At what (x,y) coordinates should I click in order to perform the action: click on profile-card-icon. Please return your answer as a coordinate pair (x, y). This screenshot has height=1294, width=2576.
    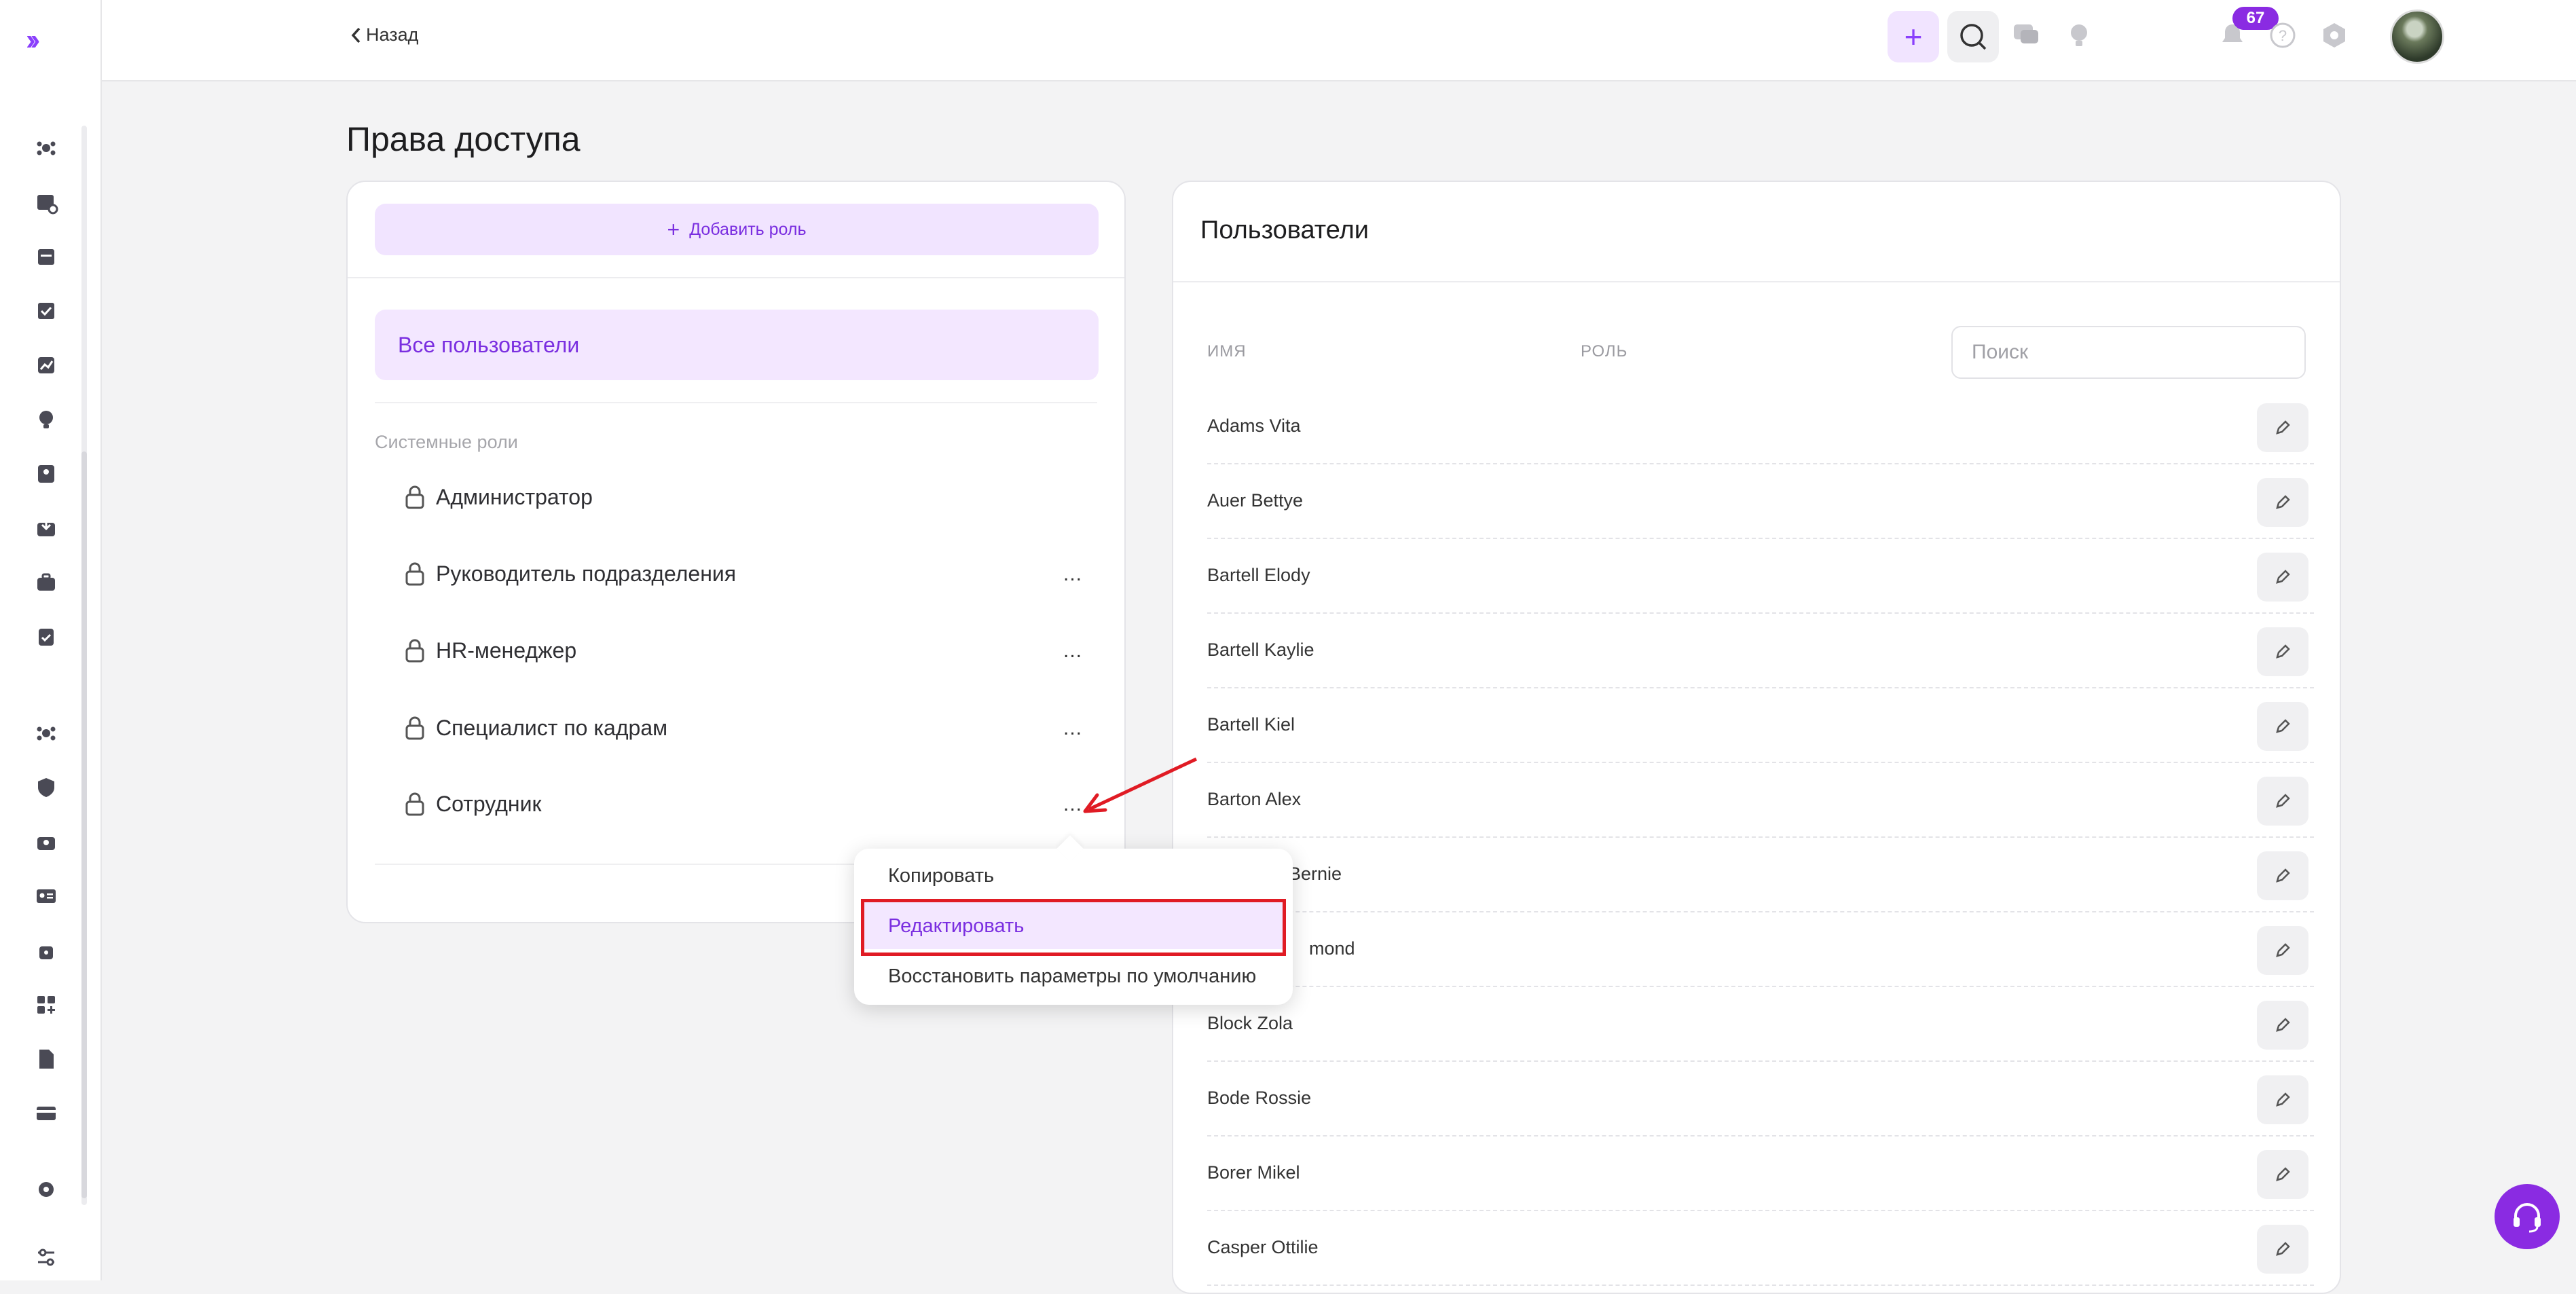
    Looking at the image, I should click on (46, 474).